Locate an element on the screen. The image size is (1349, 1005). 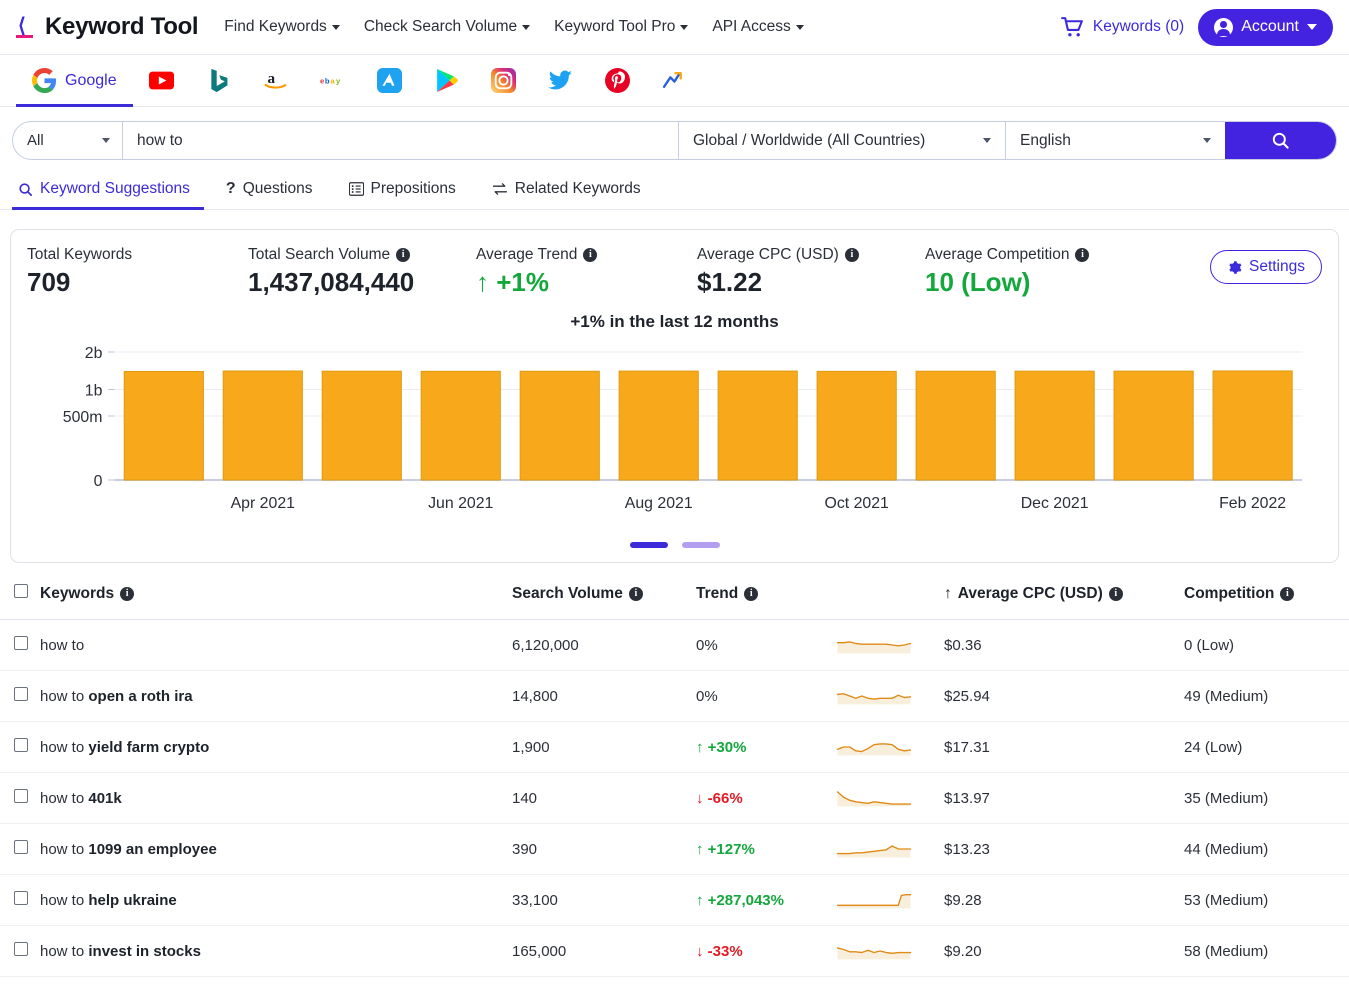
platform-tab-play-store is located at coordinates (446, 81).